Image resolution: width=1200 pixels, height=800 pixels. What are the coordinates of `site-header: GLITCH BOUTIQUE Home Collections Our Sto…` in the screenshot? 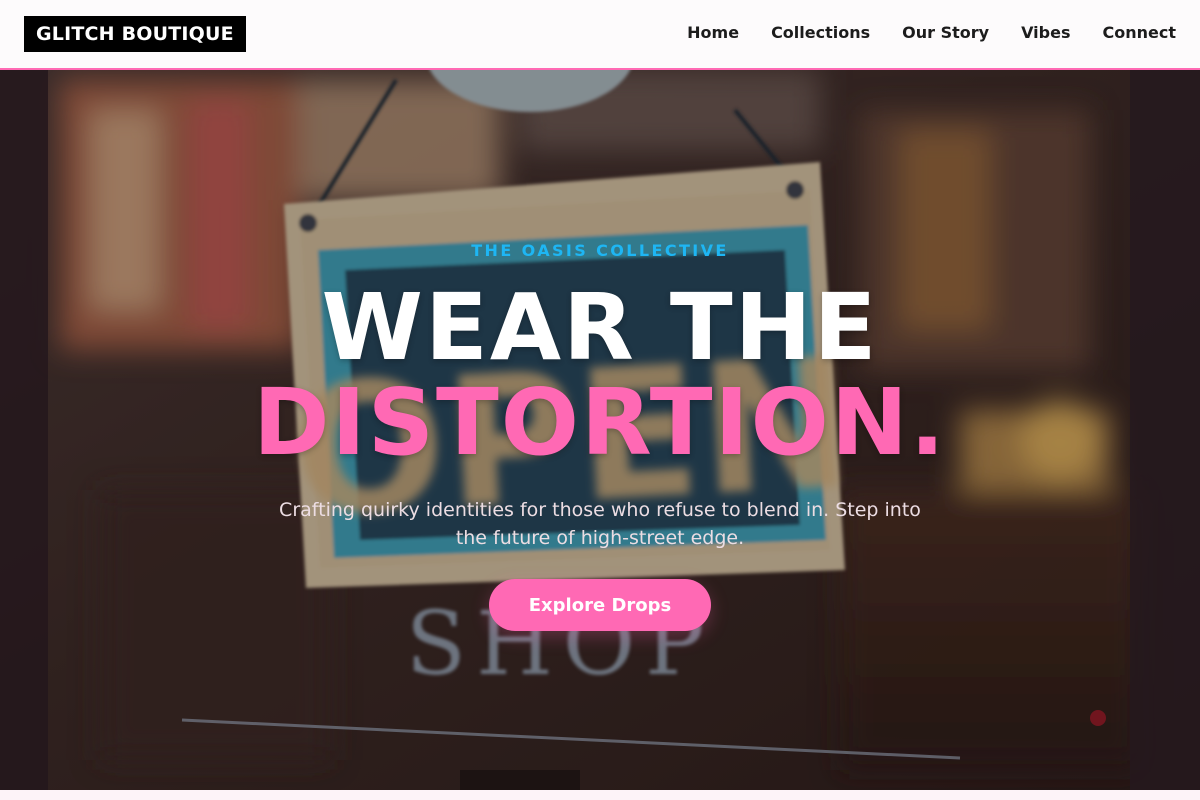 It's located at (600, 35).